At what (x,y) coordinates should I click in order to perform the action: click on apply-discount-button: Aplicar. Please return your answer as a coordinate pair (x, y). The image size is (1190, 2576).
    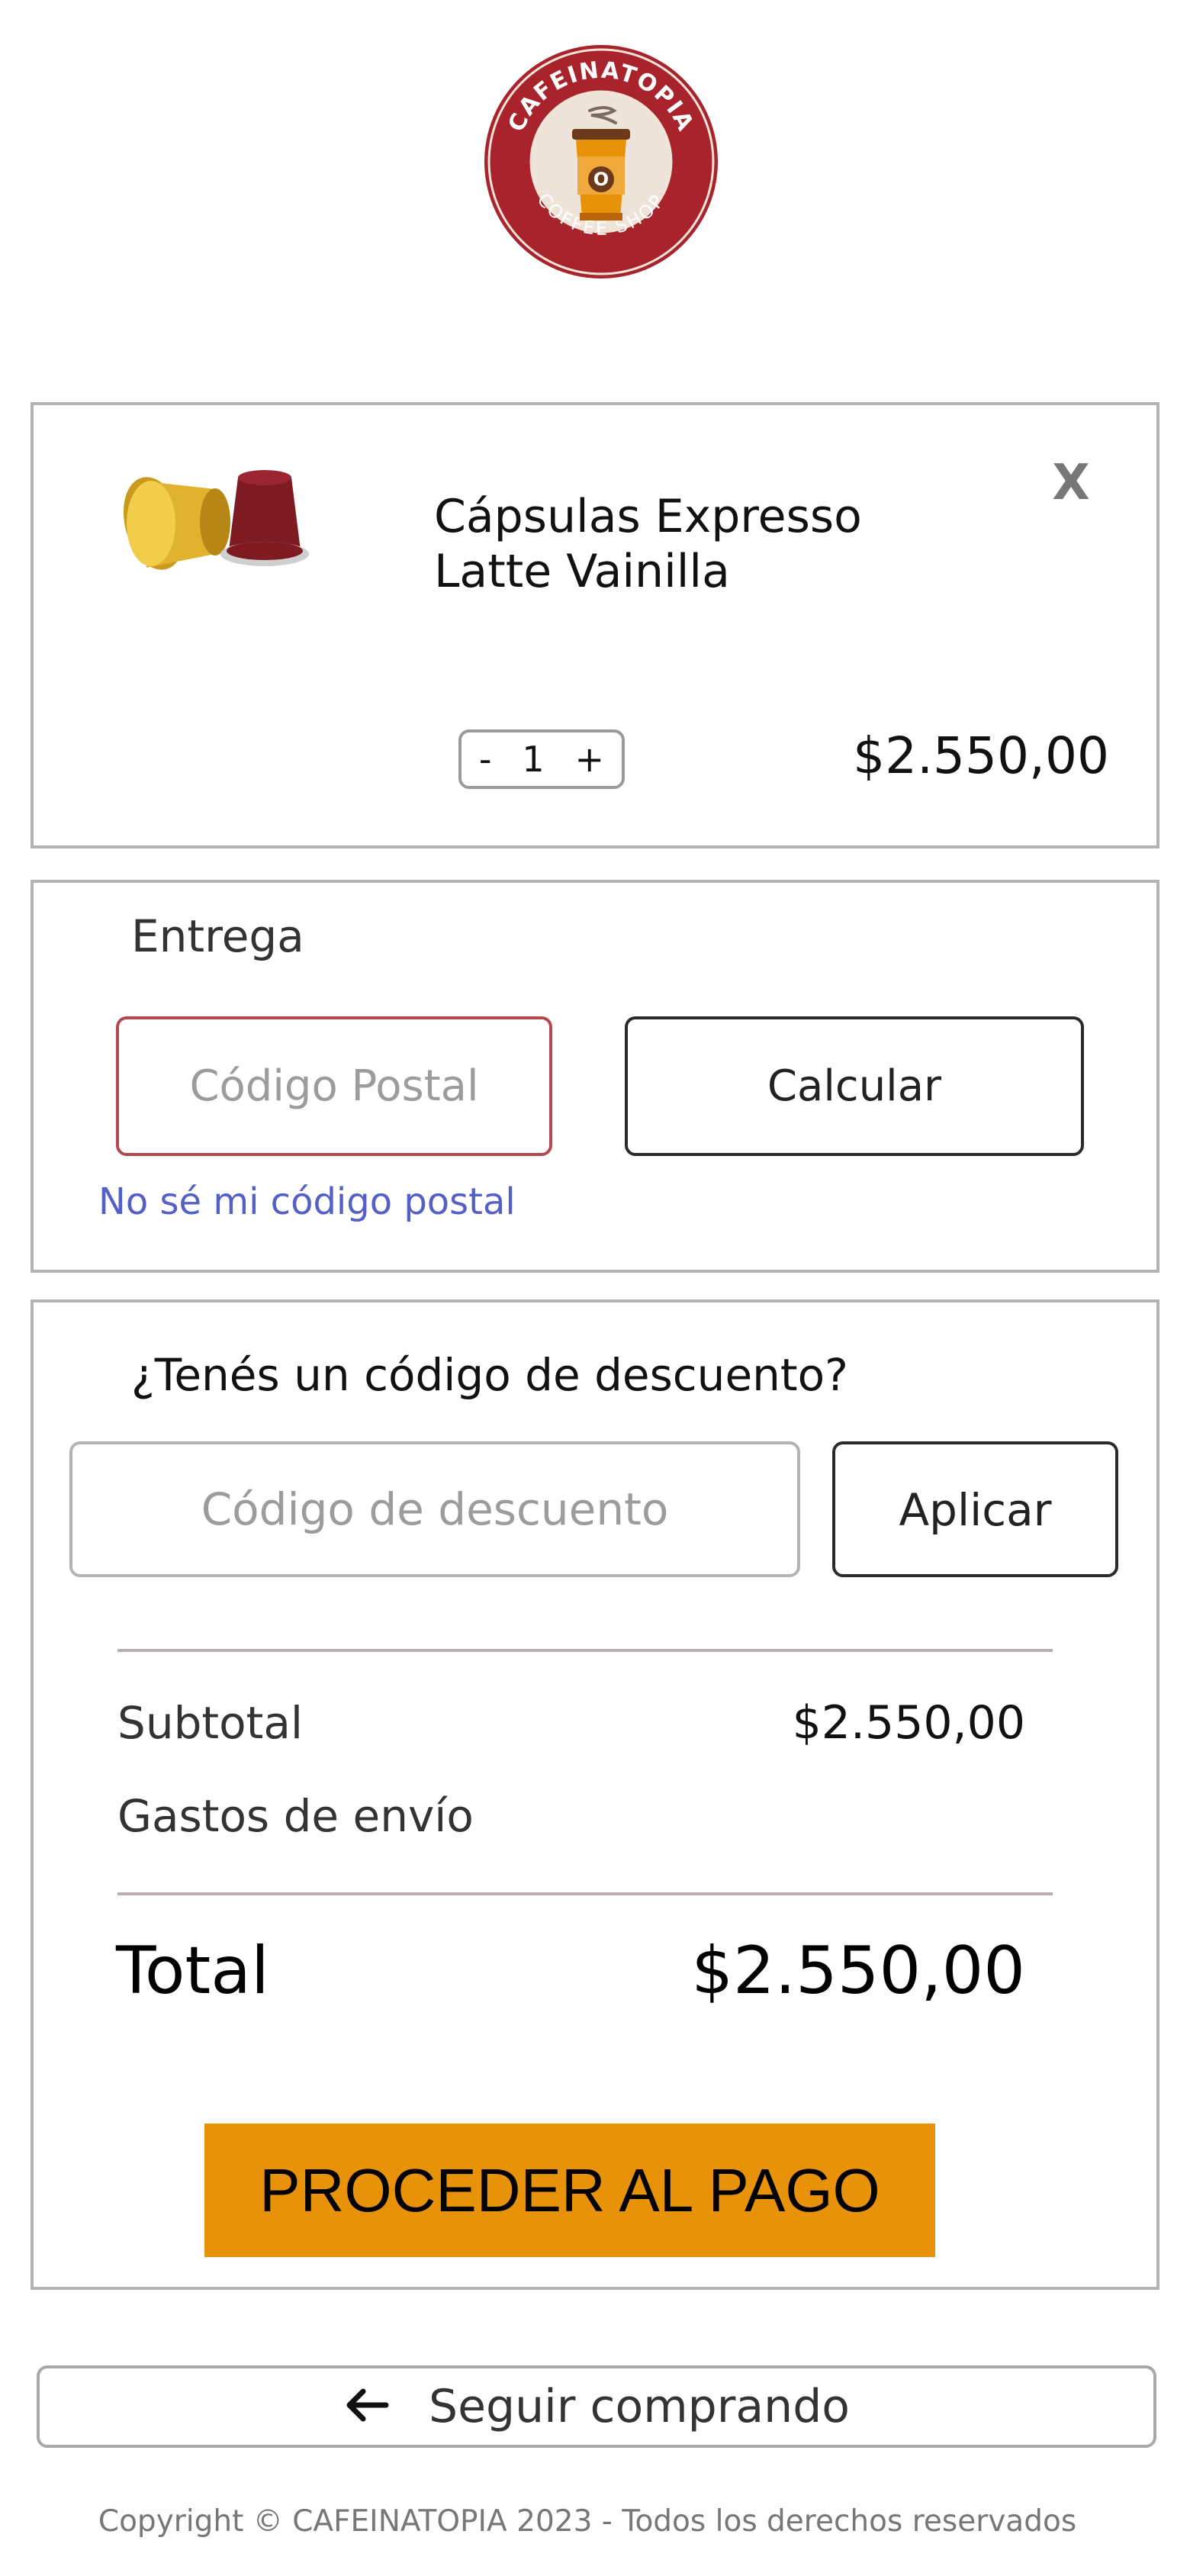
    Looking at the image, I should click on (975, 1509).